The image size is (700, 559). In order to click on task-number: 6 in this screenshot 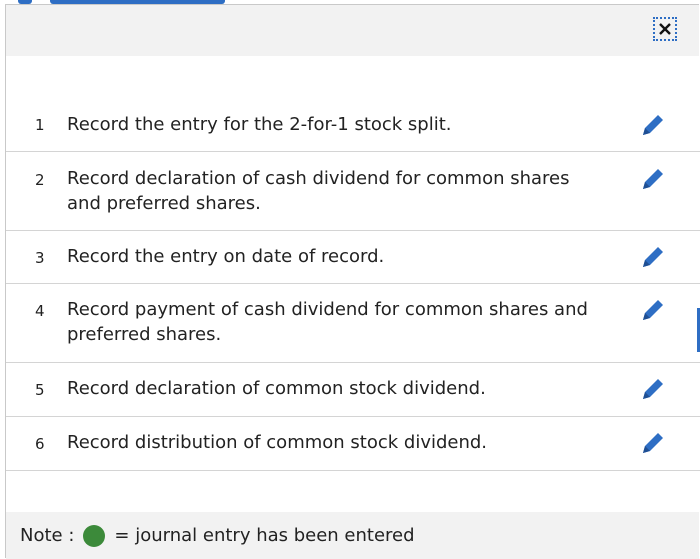, I will do `click(40, 444)`.